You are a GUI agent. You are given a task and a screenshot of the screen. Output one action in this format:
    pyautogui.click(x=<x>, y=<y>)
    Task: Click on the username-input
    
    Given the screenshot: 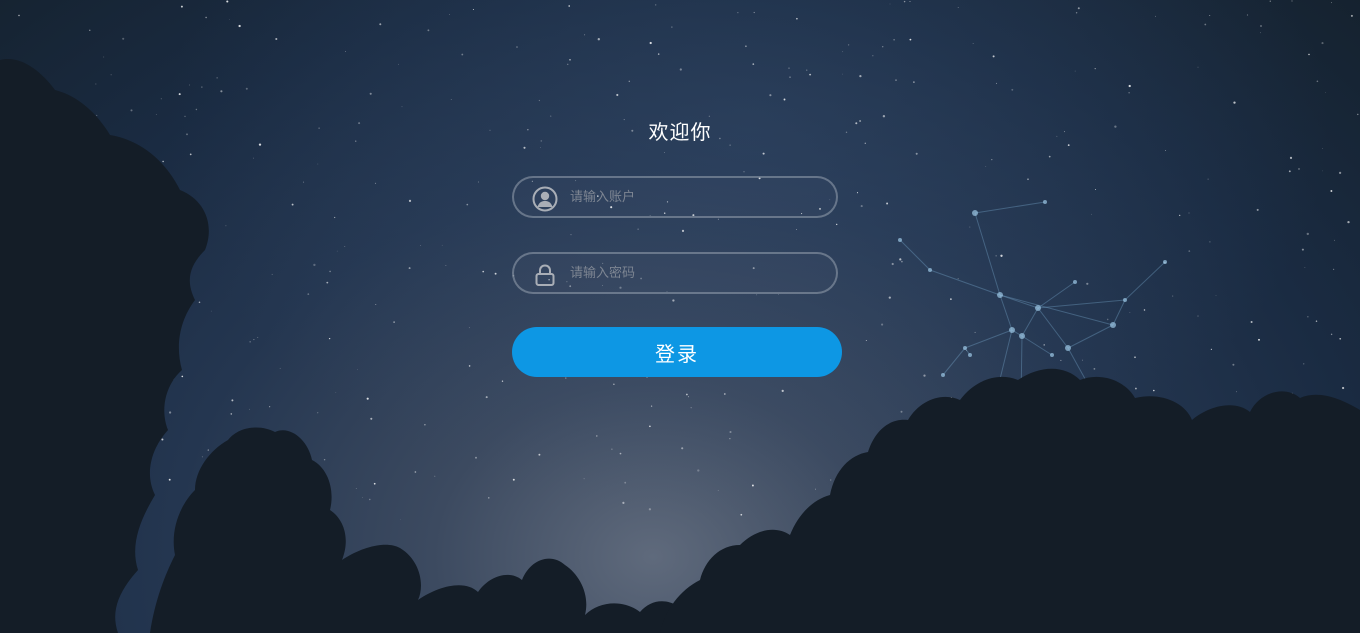 What is the action you would take?
    pyautogui.click(x=695, y=197)
    